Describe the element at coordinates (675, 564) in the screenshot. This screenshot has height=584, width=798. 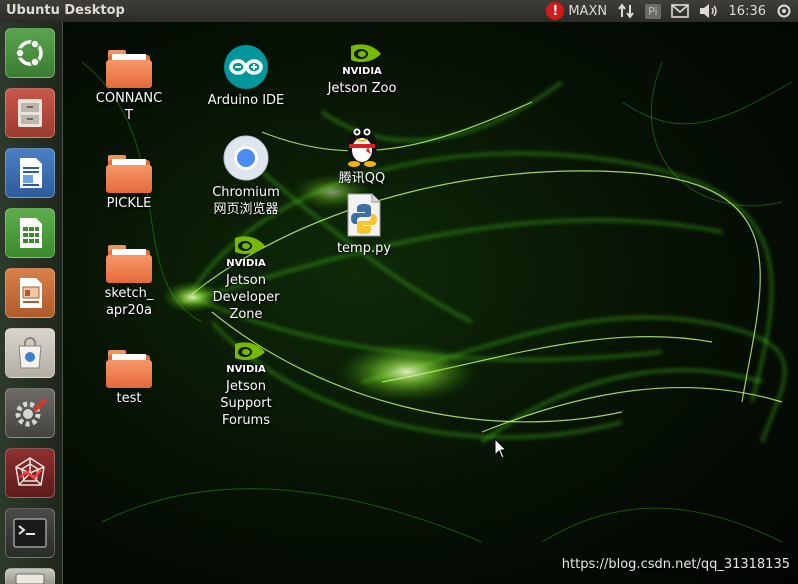
I see `watermark-url: https://blog.csdn.net/qq_31318135` at that location.